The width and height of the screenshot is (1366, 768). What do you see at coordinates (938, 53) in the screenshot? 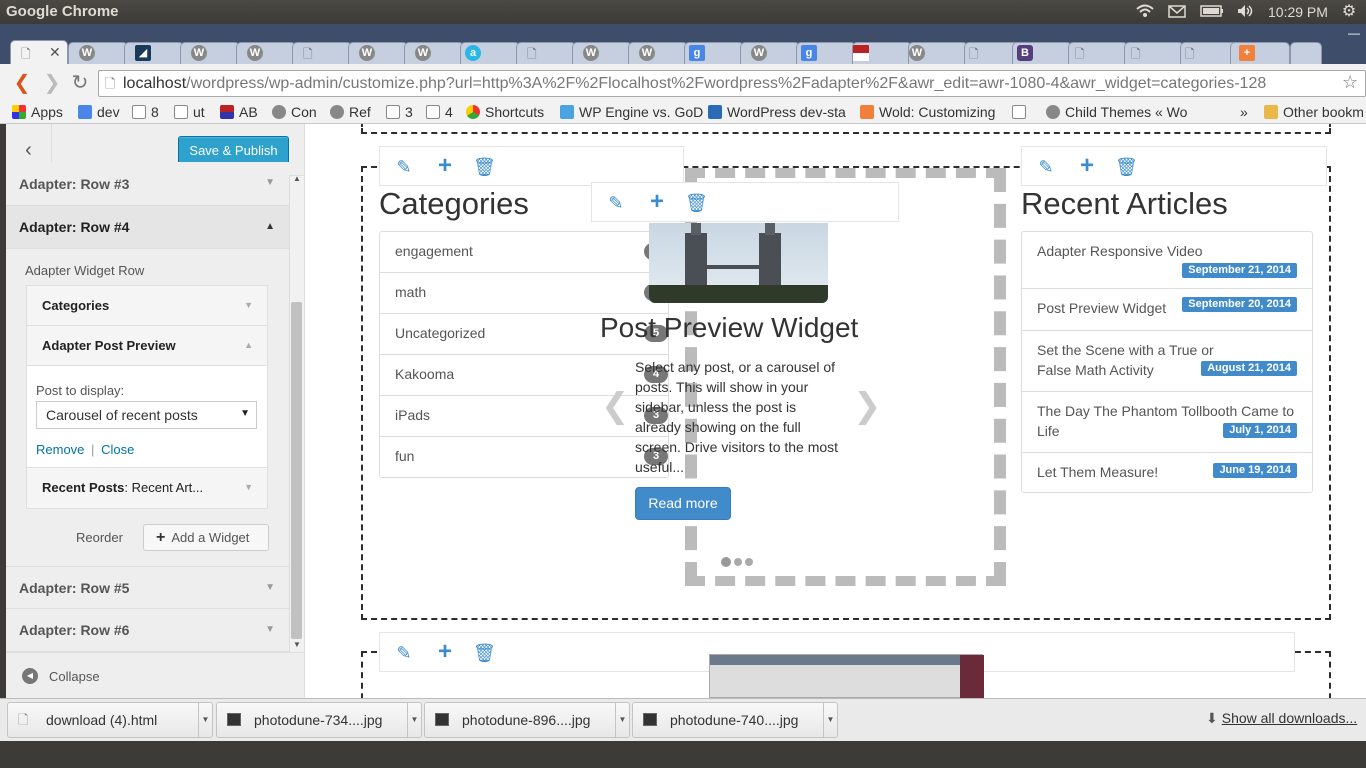
I see `tab-17: W` at bounding box center [938, 53].